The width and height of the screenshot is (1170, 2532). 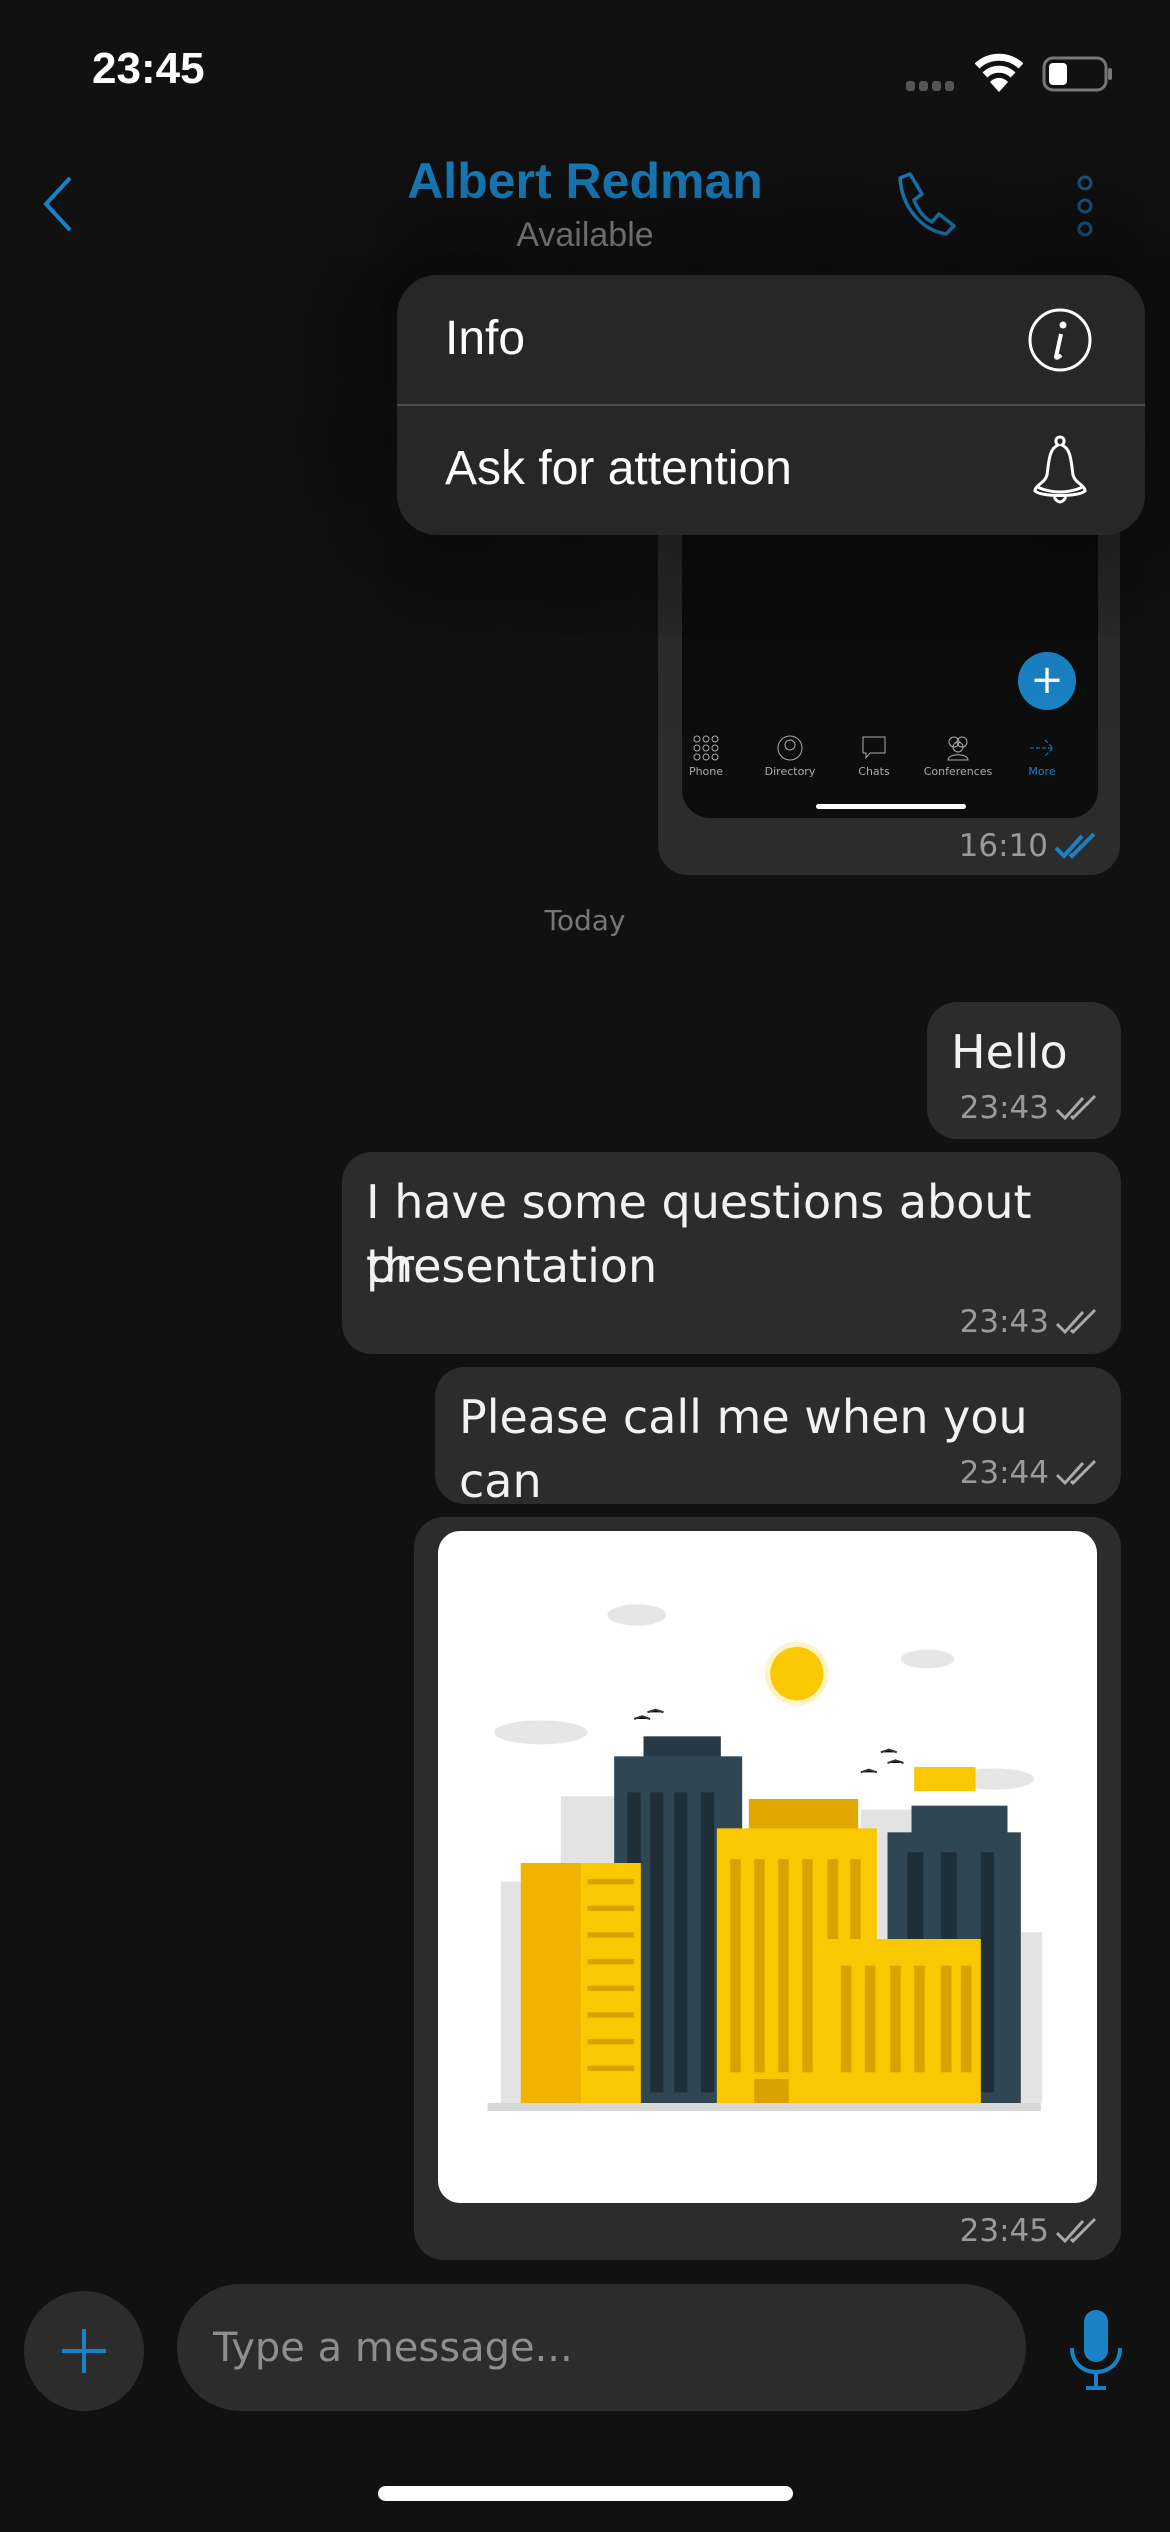 What do you see at coordinates (1004, 2231) in the screenshot?
I see `message-time: 23:45` at bounding box center [1004, 2231].